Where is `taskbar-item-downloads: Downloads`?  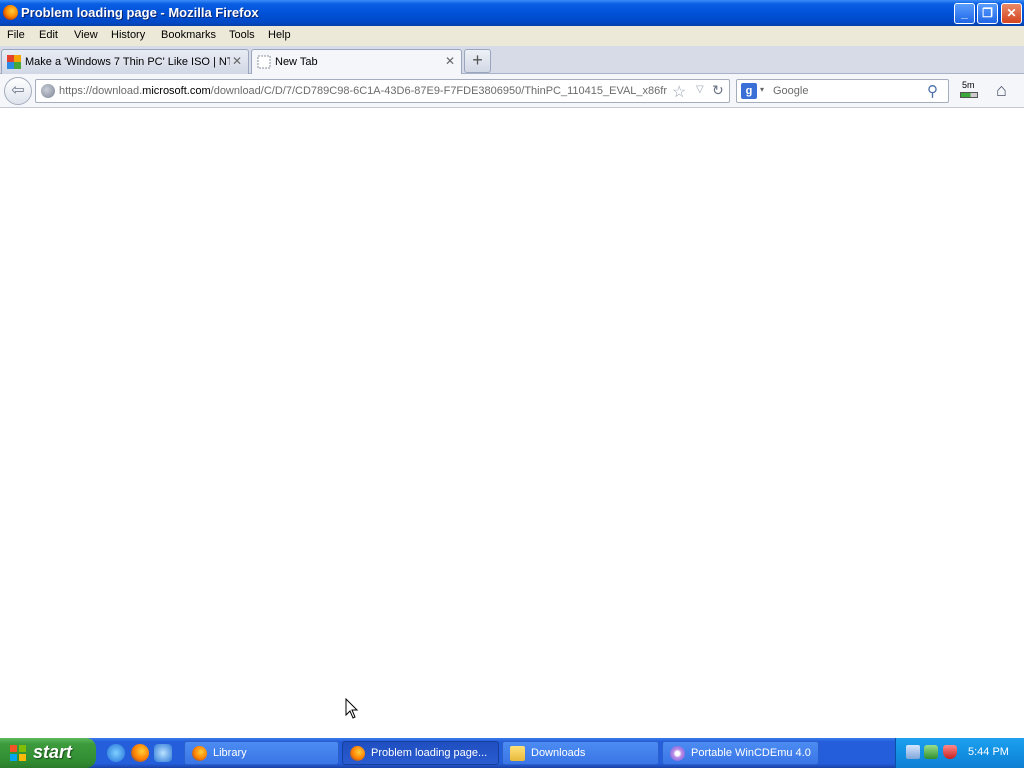
taskbar-item-downloads: Downloads is located at coordinates (580, 753).